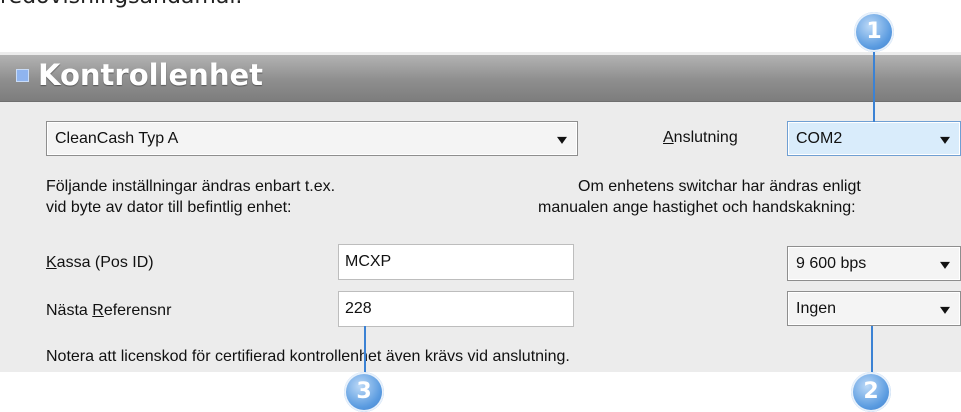 The image size is (961, 412). I want to click on kassa-label: Kassa (Pos ID), so click(100, 262).